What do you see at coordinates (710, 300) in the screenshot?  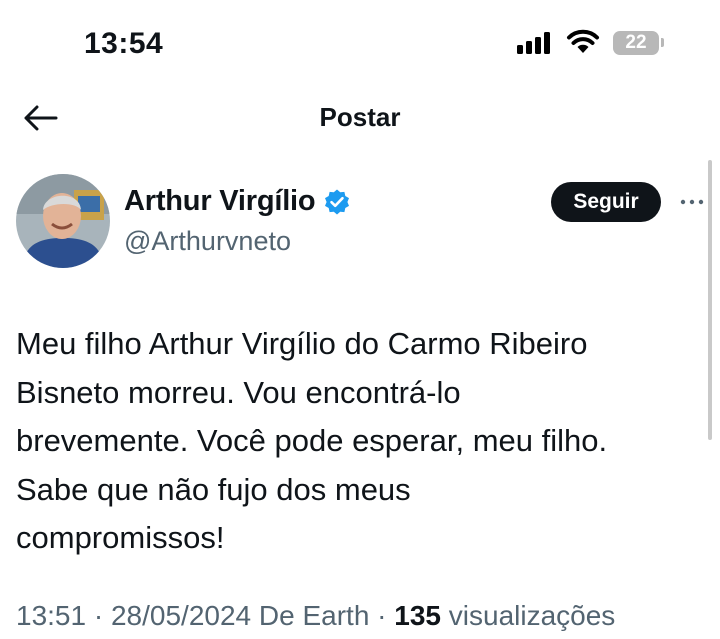 I see `scrollbar` at bounding box center [710, 300].